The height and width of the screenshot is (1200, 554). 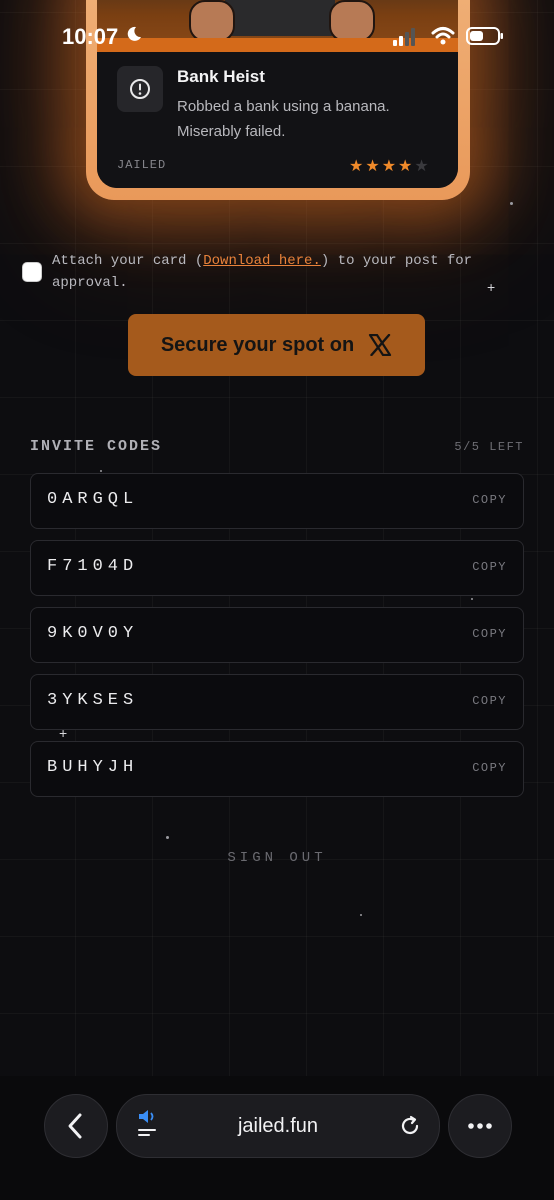 I want to click on moon-icon, so click(x=134, y=33).